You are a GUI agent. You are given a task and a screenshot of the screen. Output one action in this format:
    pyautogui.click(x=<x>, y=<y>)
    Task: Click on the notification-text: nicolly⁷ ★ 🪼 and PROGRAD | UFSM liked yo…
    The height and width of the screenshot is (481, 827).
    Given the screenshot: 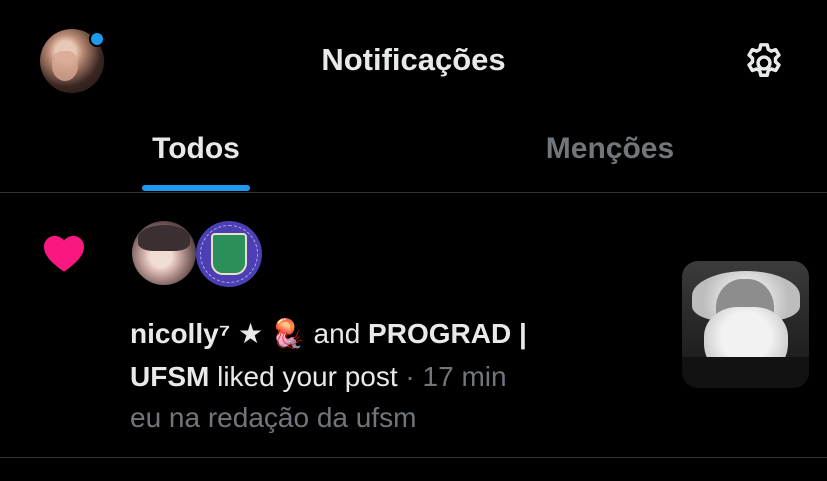 What is the action you would take?
    pyautogui.click(x=365, y=355)
    